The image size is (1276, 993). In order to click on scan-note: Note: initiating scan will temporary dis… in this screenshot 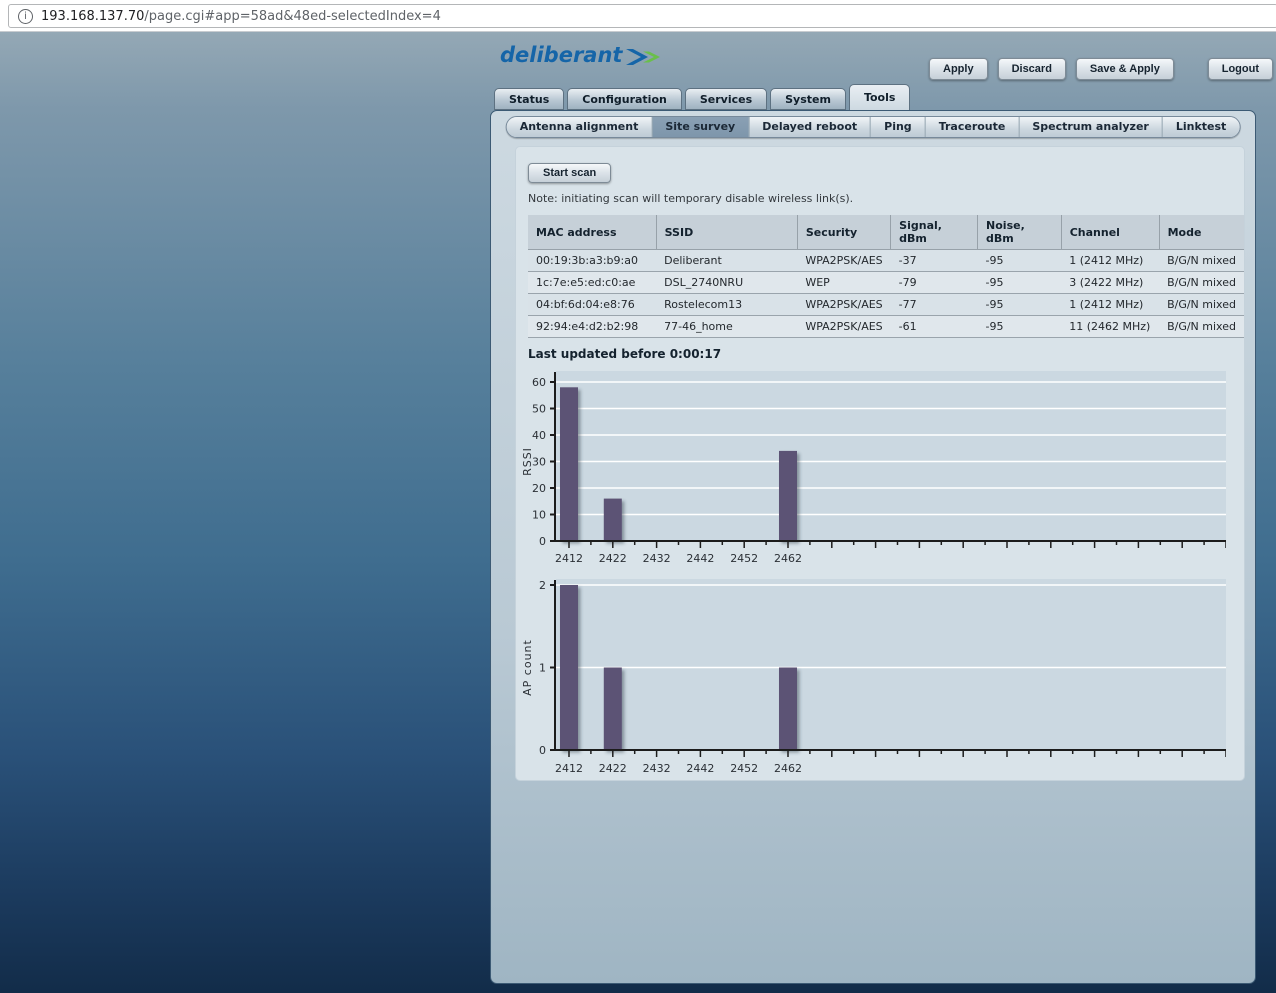, I will do `click(691, 198)`.